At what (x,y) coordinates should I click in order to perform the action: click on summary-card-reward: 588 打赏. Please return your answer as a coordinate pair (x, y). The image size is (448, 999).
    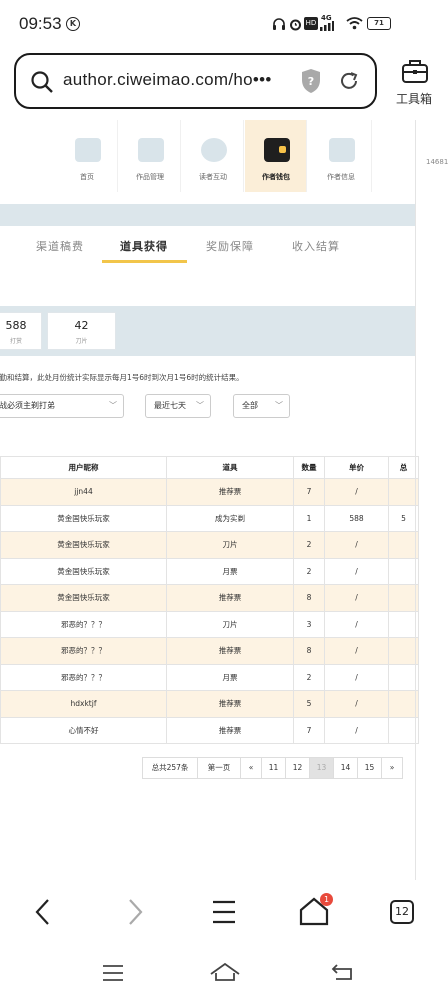
    Looking at the image, I should click on (21, 331).